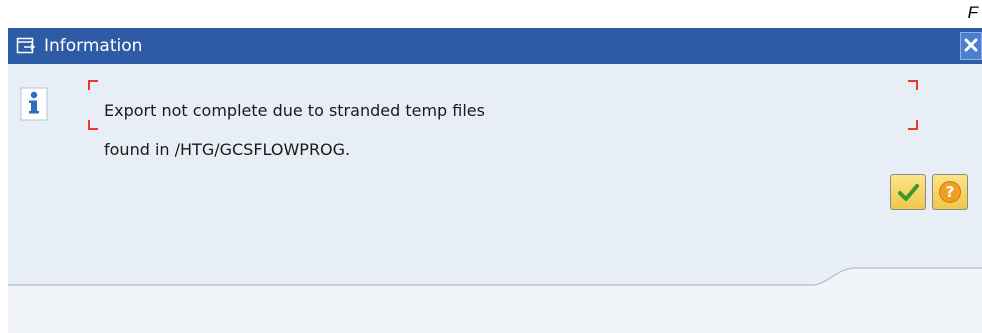  I want to click on dialog-titlebar: Information, so click(495, 46).